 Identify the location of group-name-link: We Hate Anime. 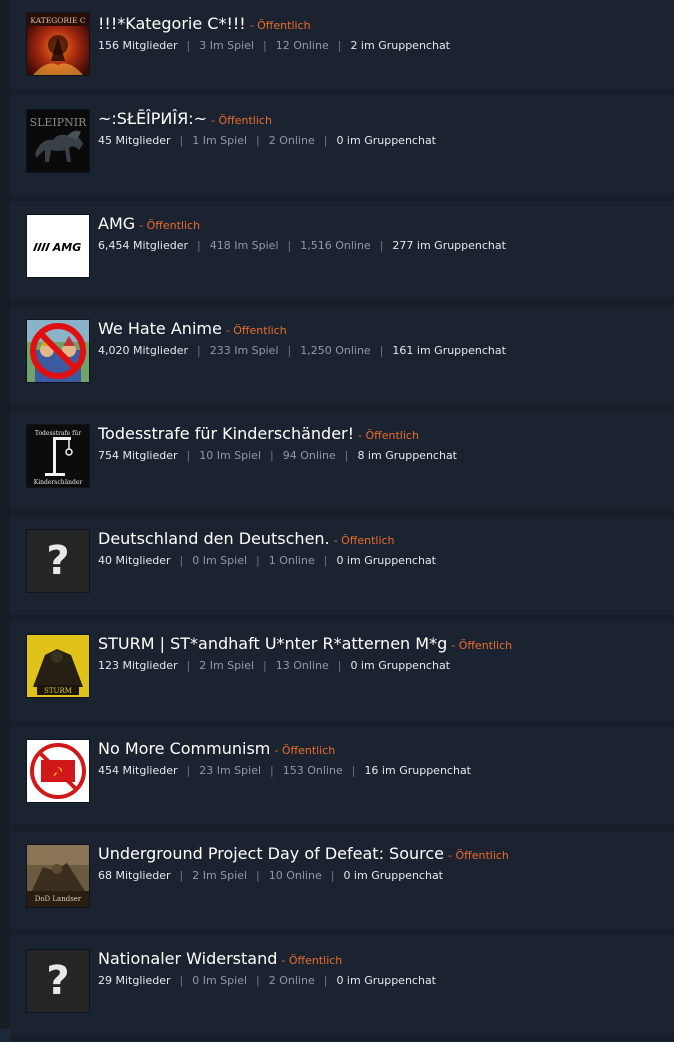
(160, 328).